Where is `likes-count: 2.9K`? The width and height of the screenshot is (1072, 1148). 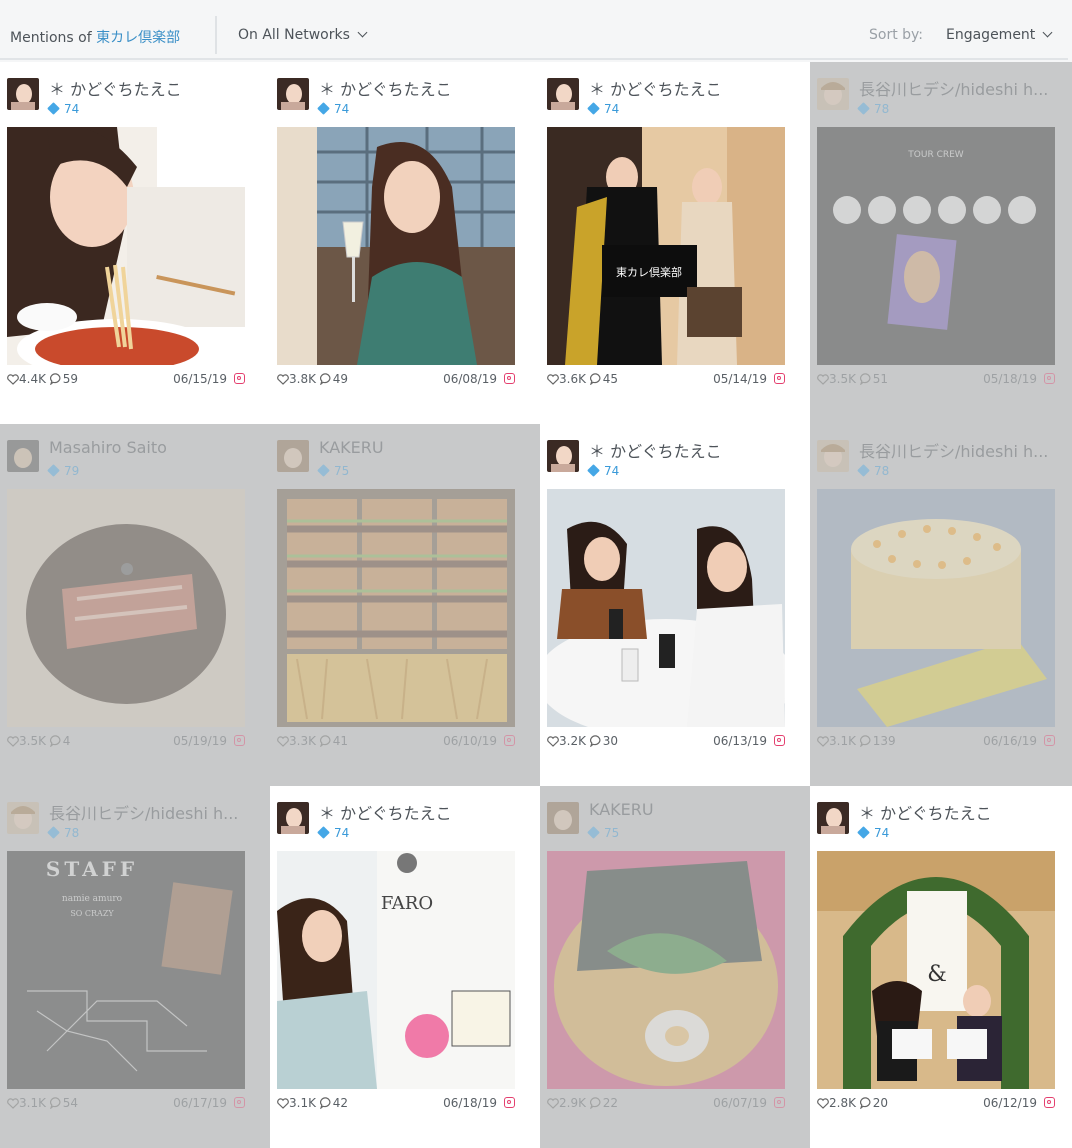
likes-count: 2.9K is located at coordinates (572, 1103).